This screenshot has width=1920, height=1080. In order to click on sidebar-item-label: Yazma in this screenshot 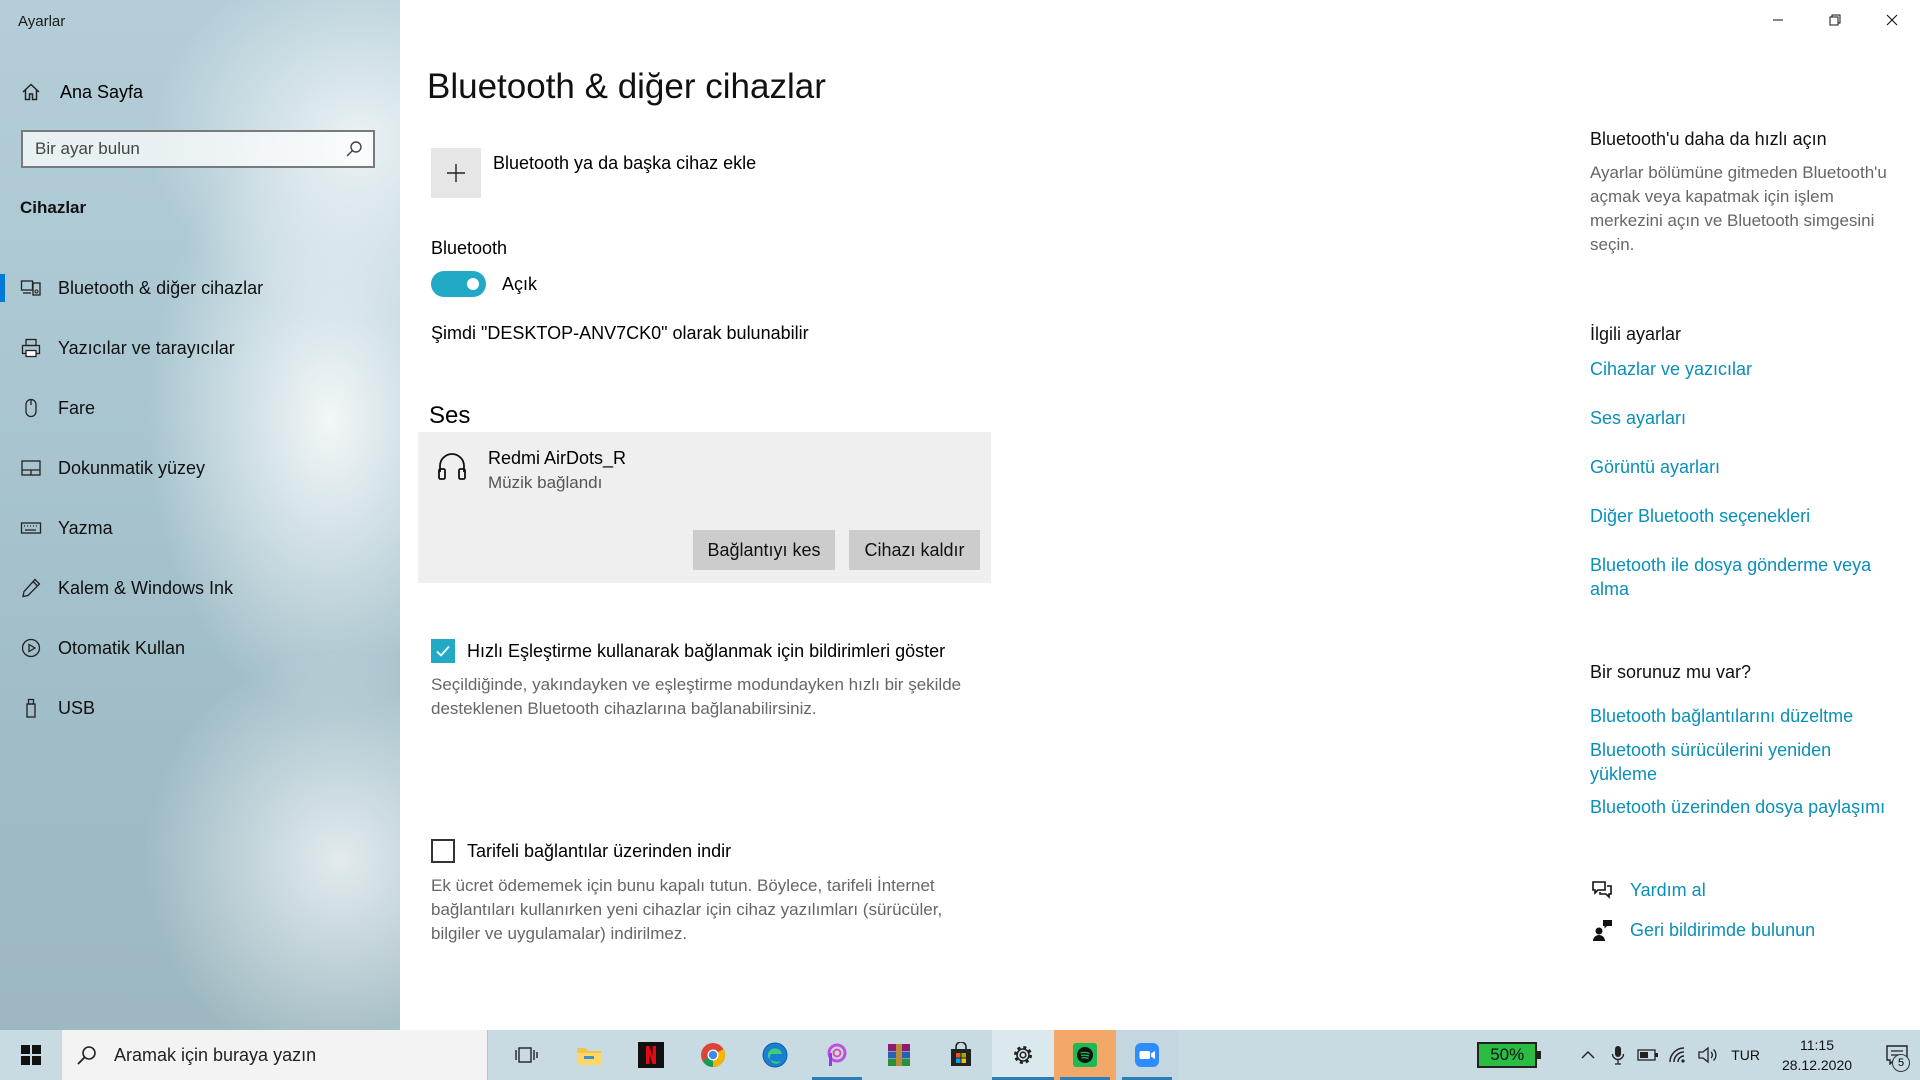, I will do `click(85, 527)`.